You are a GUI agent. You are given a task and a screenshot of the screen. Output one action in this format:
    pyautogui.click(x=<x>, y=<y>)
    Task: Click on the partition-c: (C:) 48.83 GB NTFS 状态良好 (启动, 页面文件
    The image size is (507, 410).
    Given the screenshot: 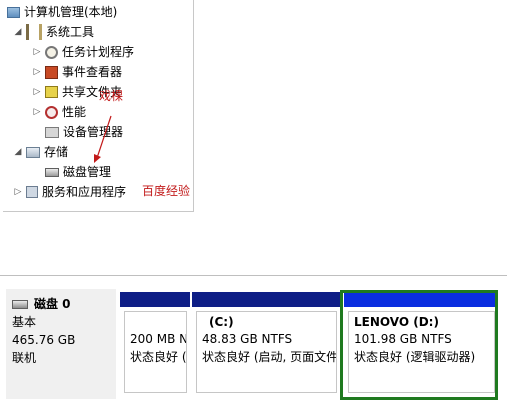 What is the action you would take?
    pyautogui.click(x=266, y=344)
    